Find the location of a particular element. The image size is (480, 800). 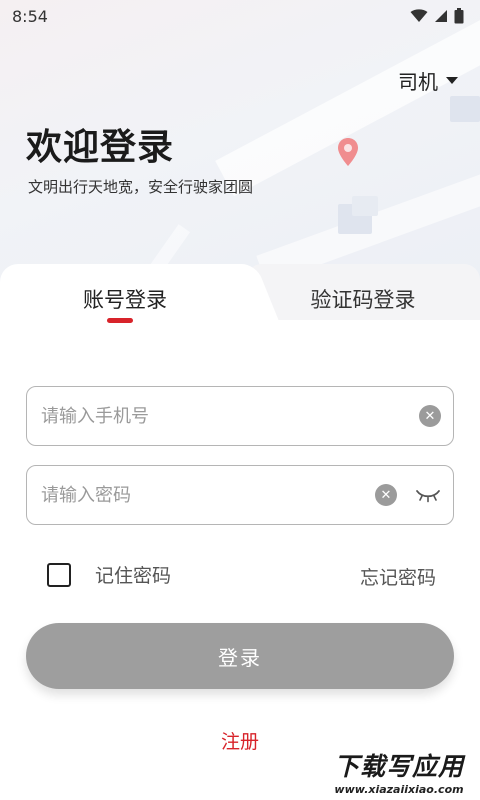

remember-label: 记住密码 is located at coordinates (133, 576).